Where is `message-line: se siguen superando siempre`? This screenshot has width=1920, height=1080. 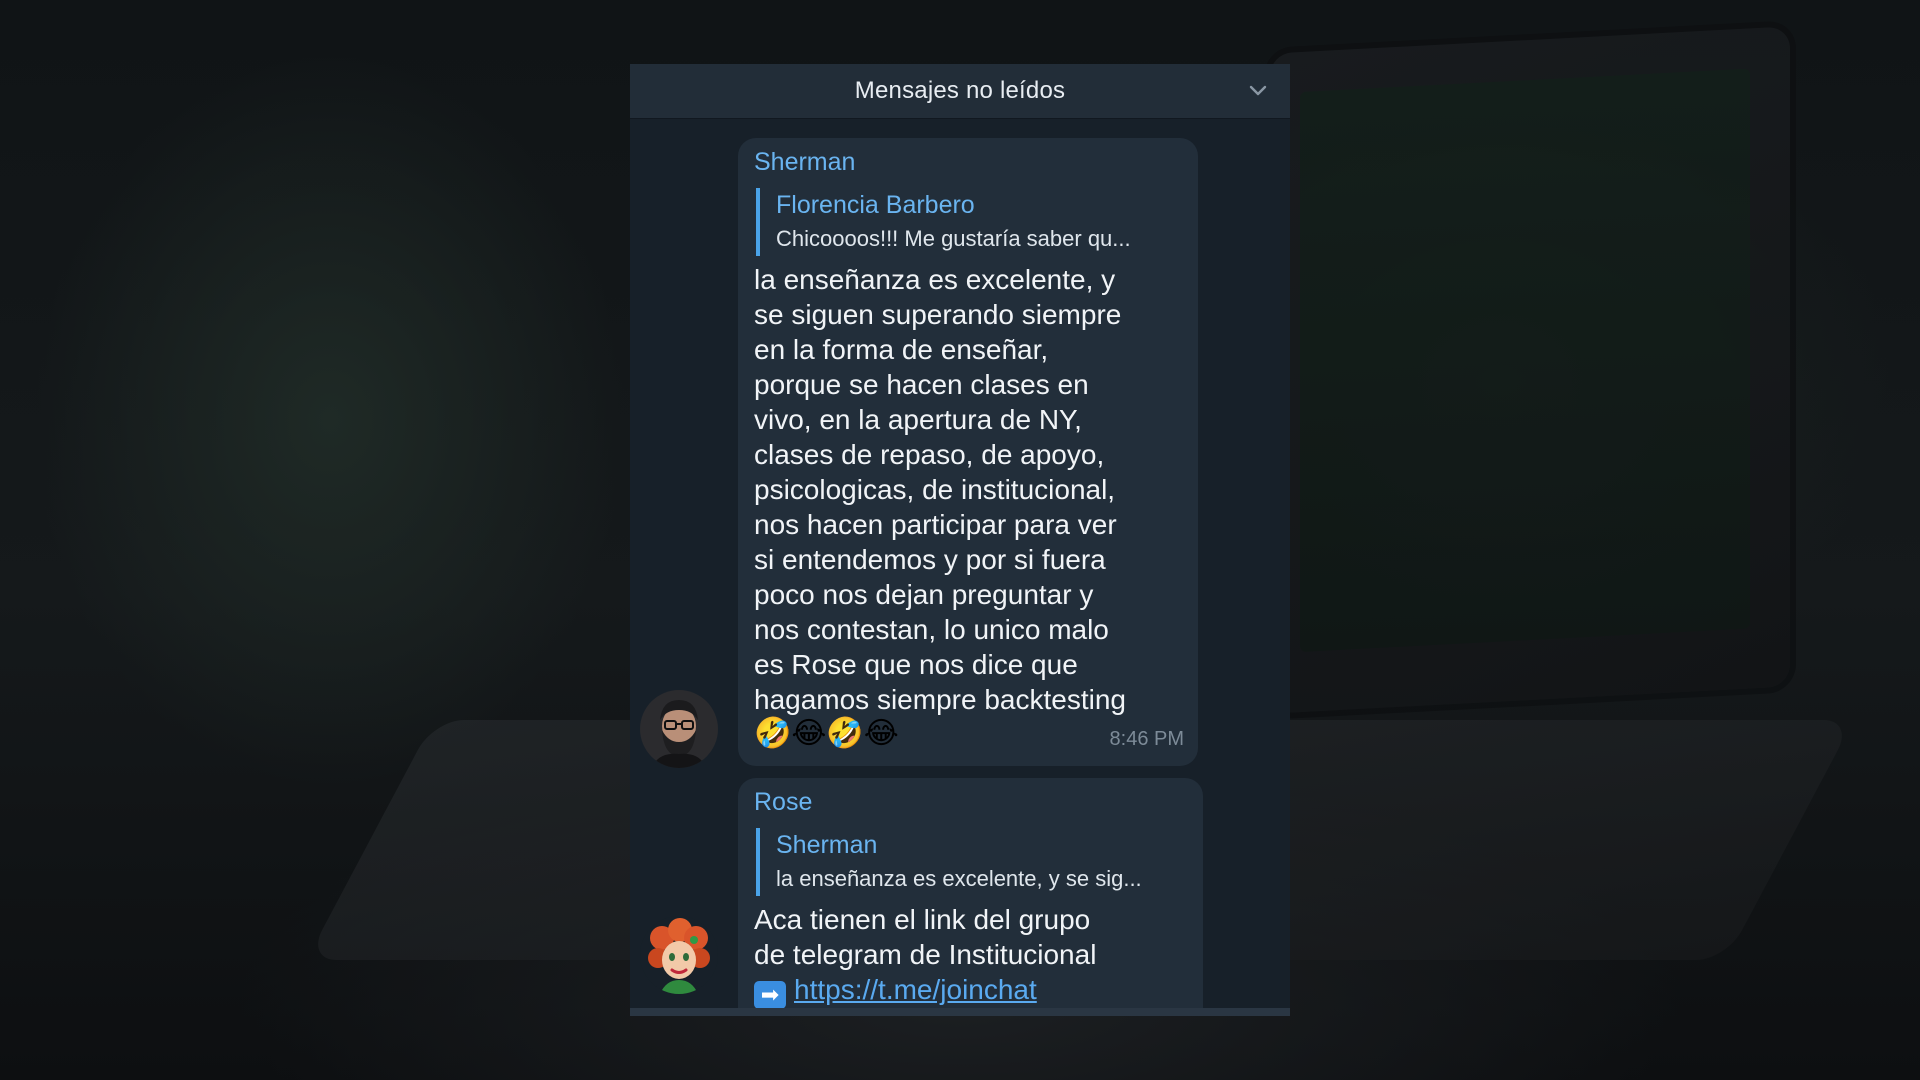
message-line: se siguen superando siempre is located at coordinates (938, 314).